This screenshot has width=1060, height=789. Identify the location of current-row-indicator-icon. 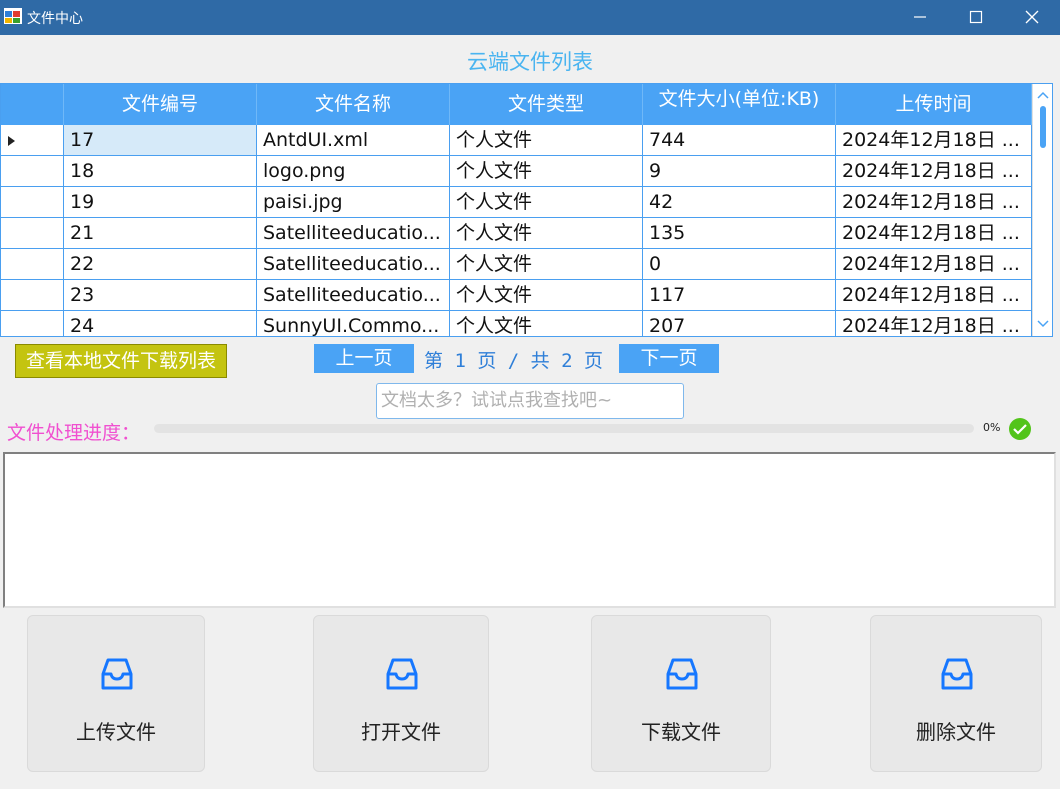
(11, 141).